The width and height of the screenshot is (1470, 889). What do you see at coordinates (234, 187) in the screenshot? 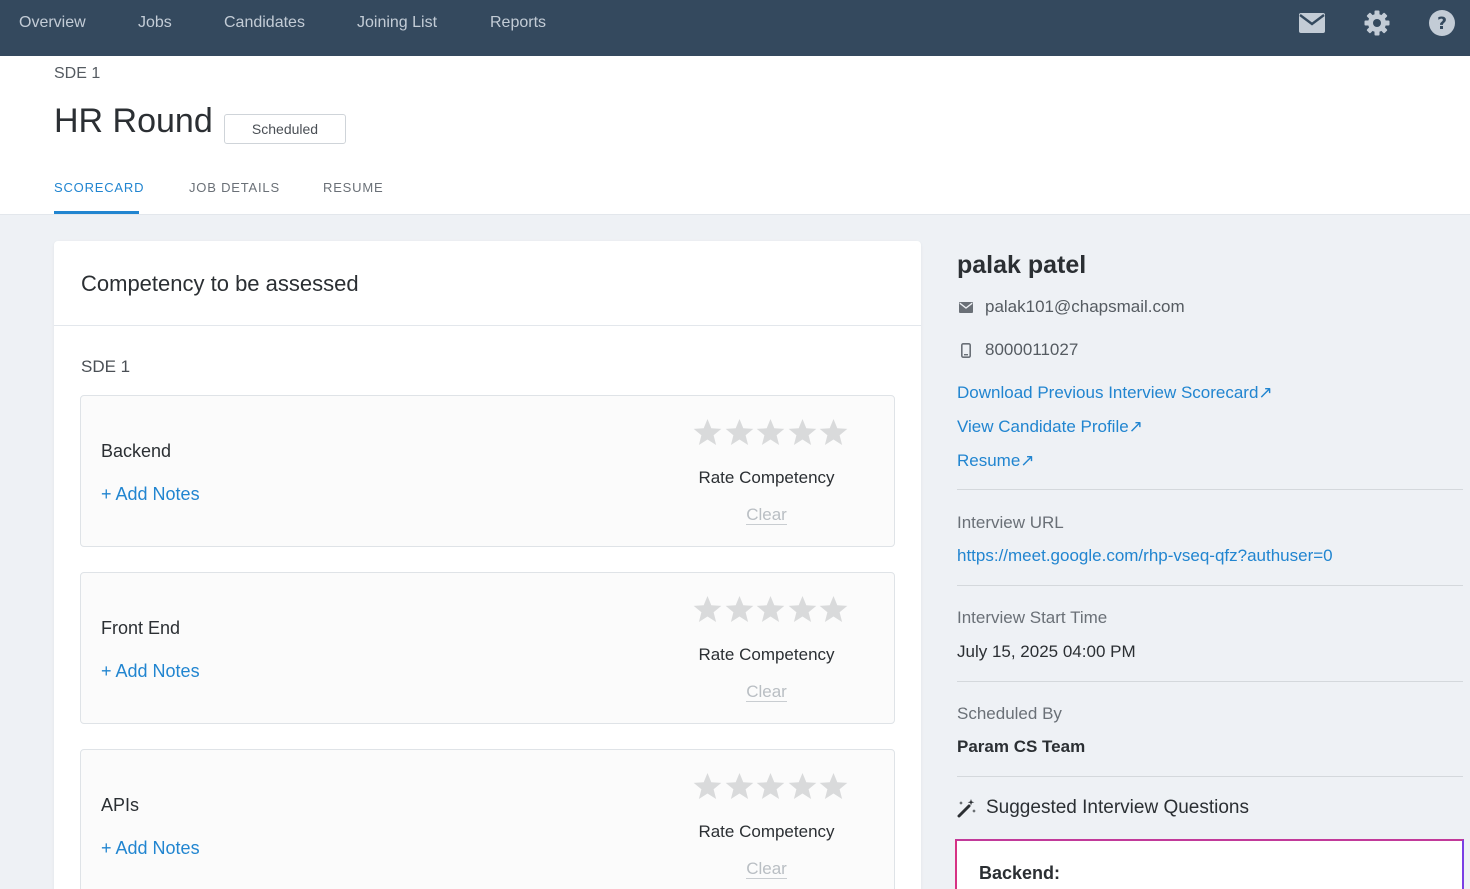
I see `tab-job-details: JOB DETAILS` at bounding box center [234, 187].